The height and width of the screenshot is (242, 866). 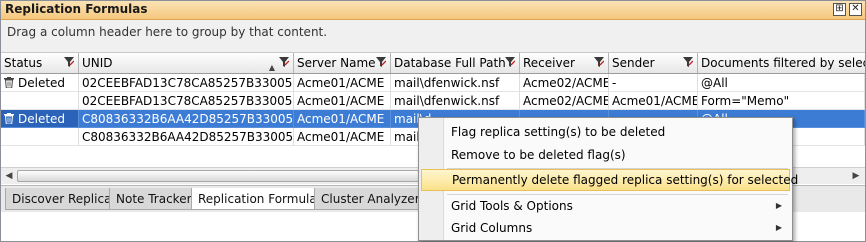 I want to click on column-header-server-name: Server Name, so click(x=342, y=63).